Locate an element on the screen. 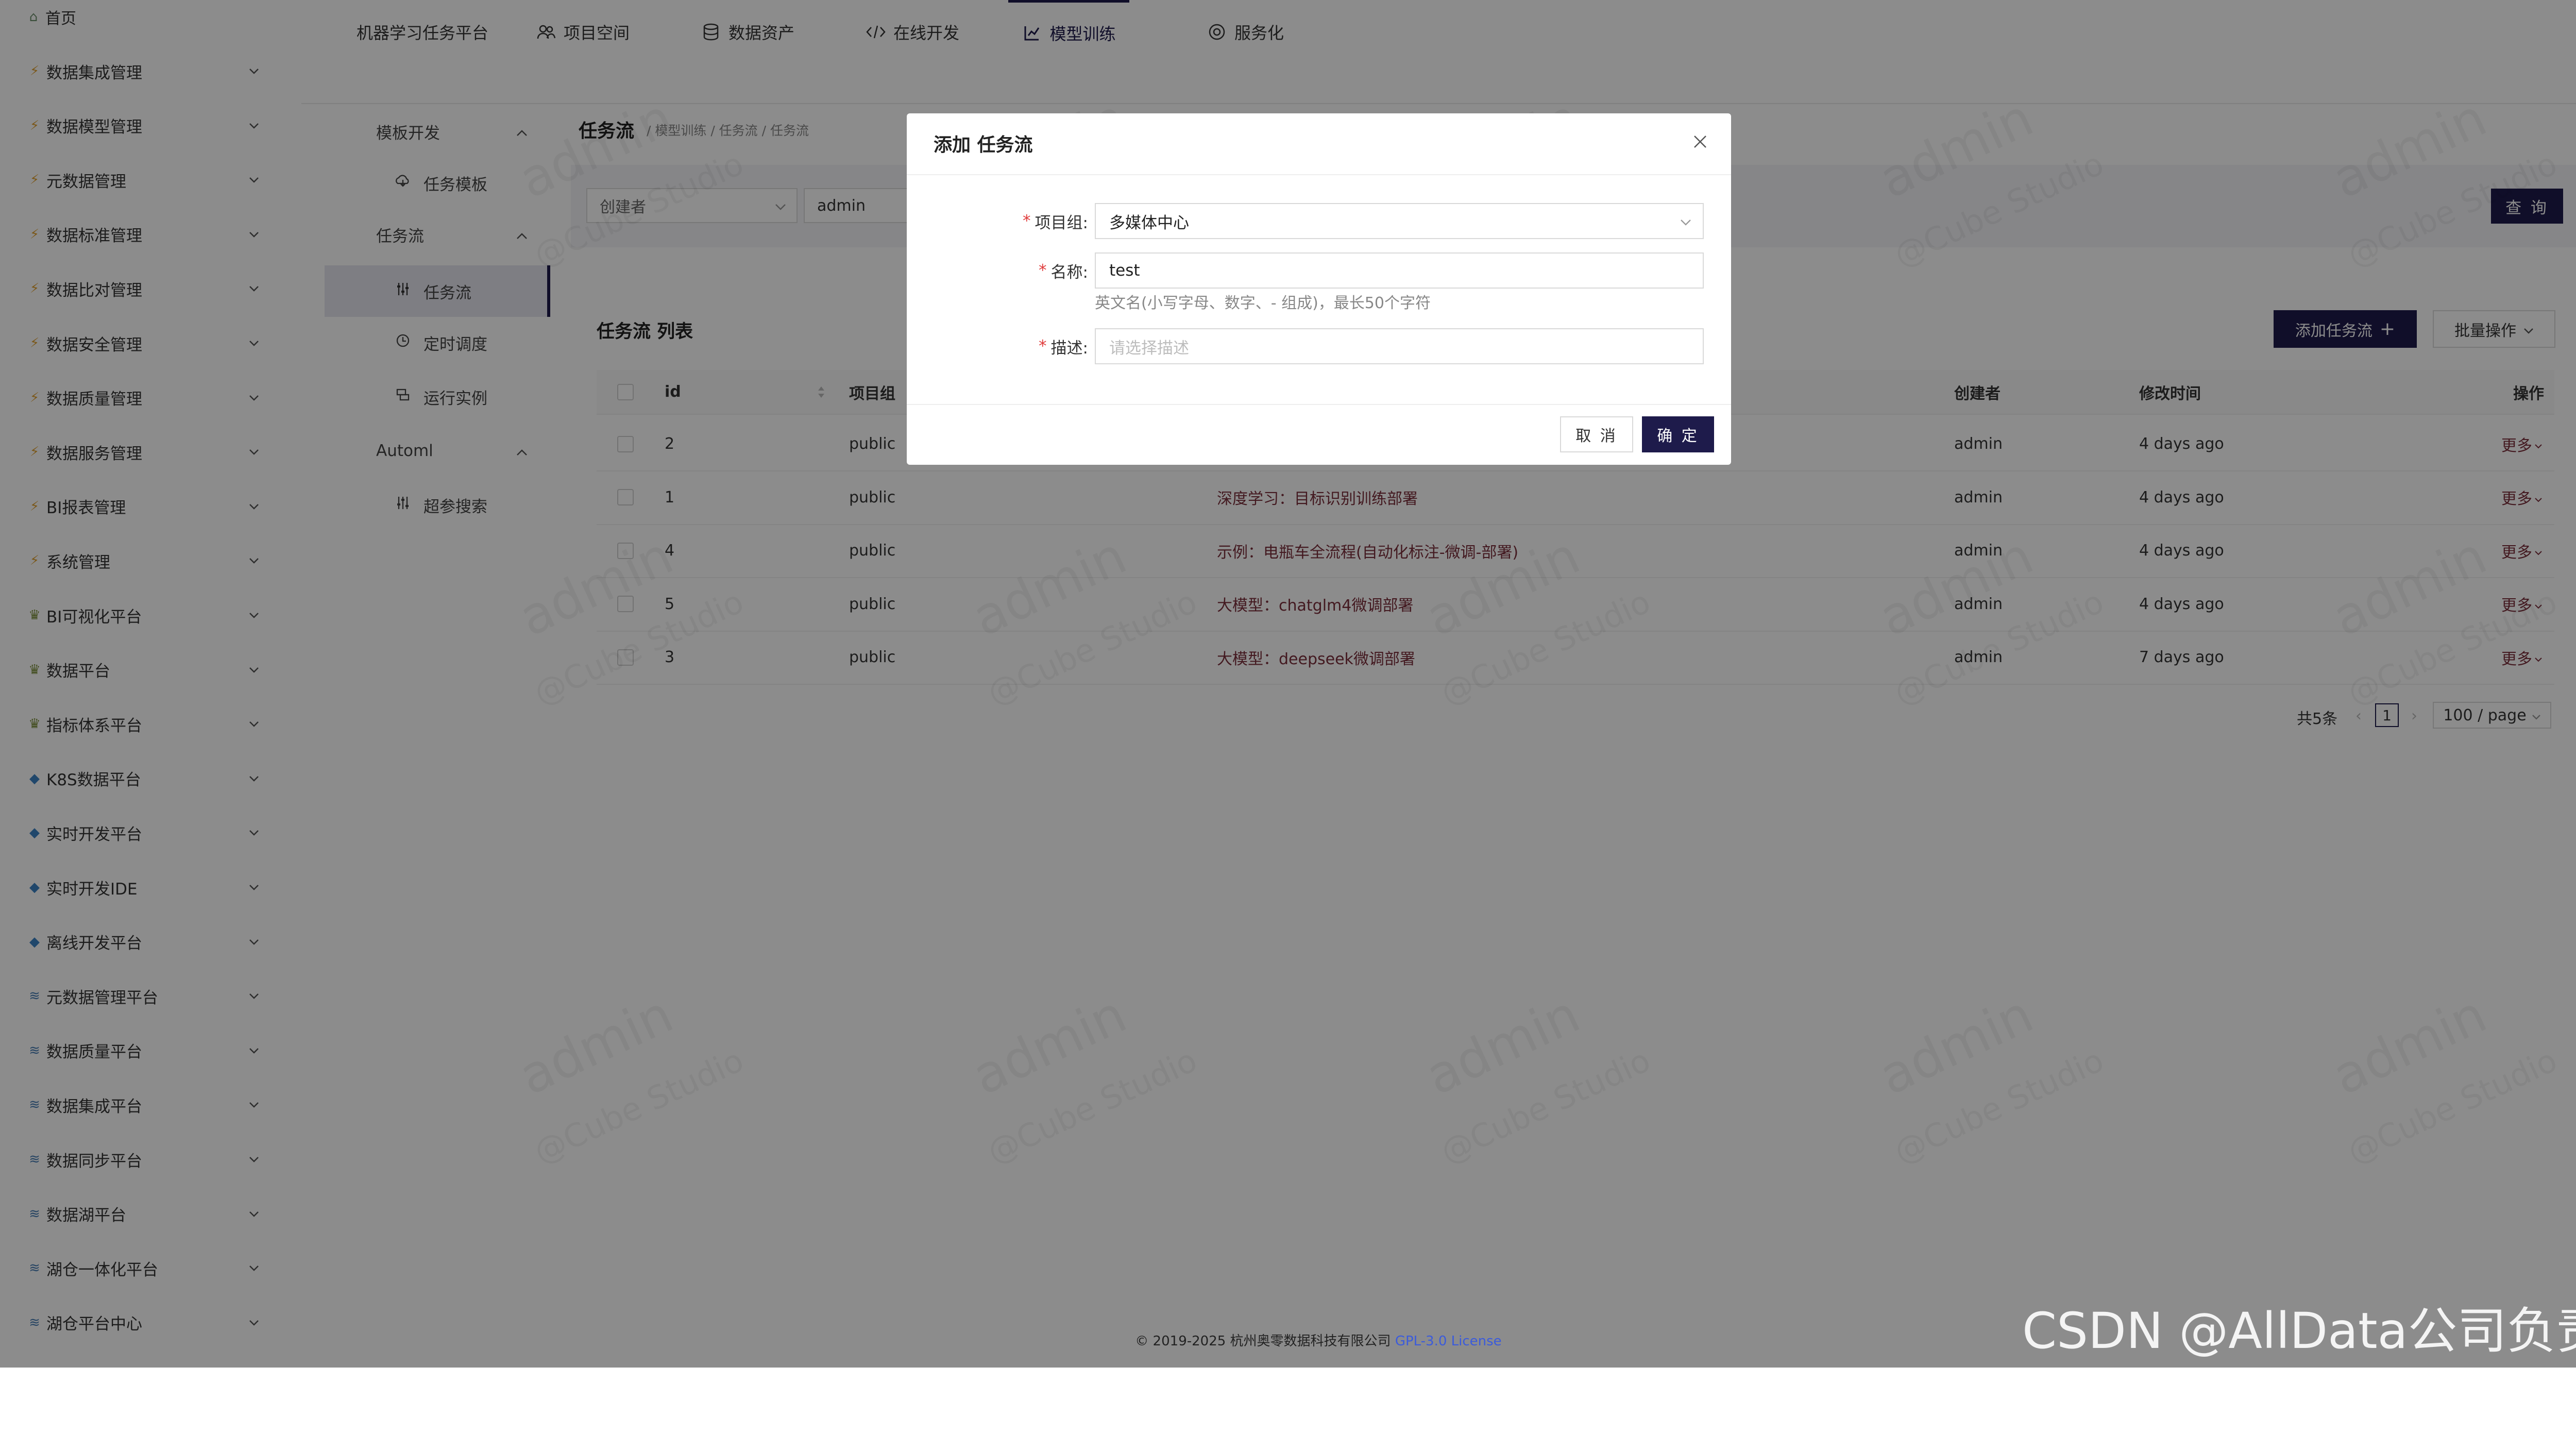 The height and width of the screenshot is (1434, 2576). confirm-button: 确 定 is located at coordinates (1678, 434).